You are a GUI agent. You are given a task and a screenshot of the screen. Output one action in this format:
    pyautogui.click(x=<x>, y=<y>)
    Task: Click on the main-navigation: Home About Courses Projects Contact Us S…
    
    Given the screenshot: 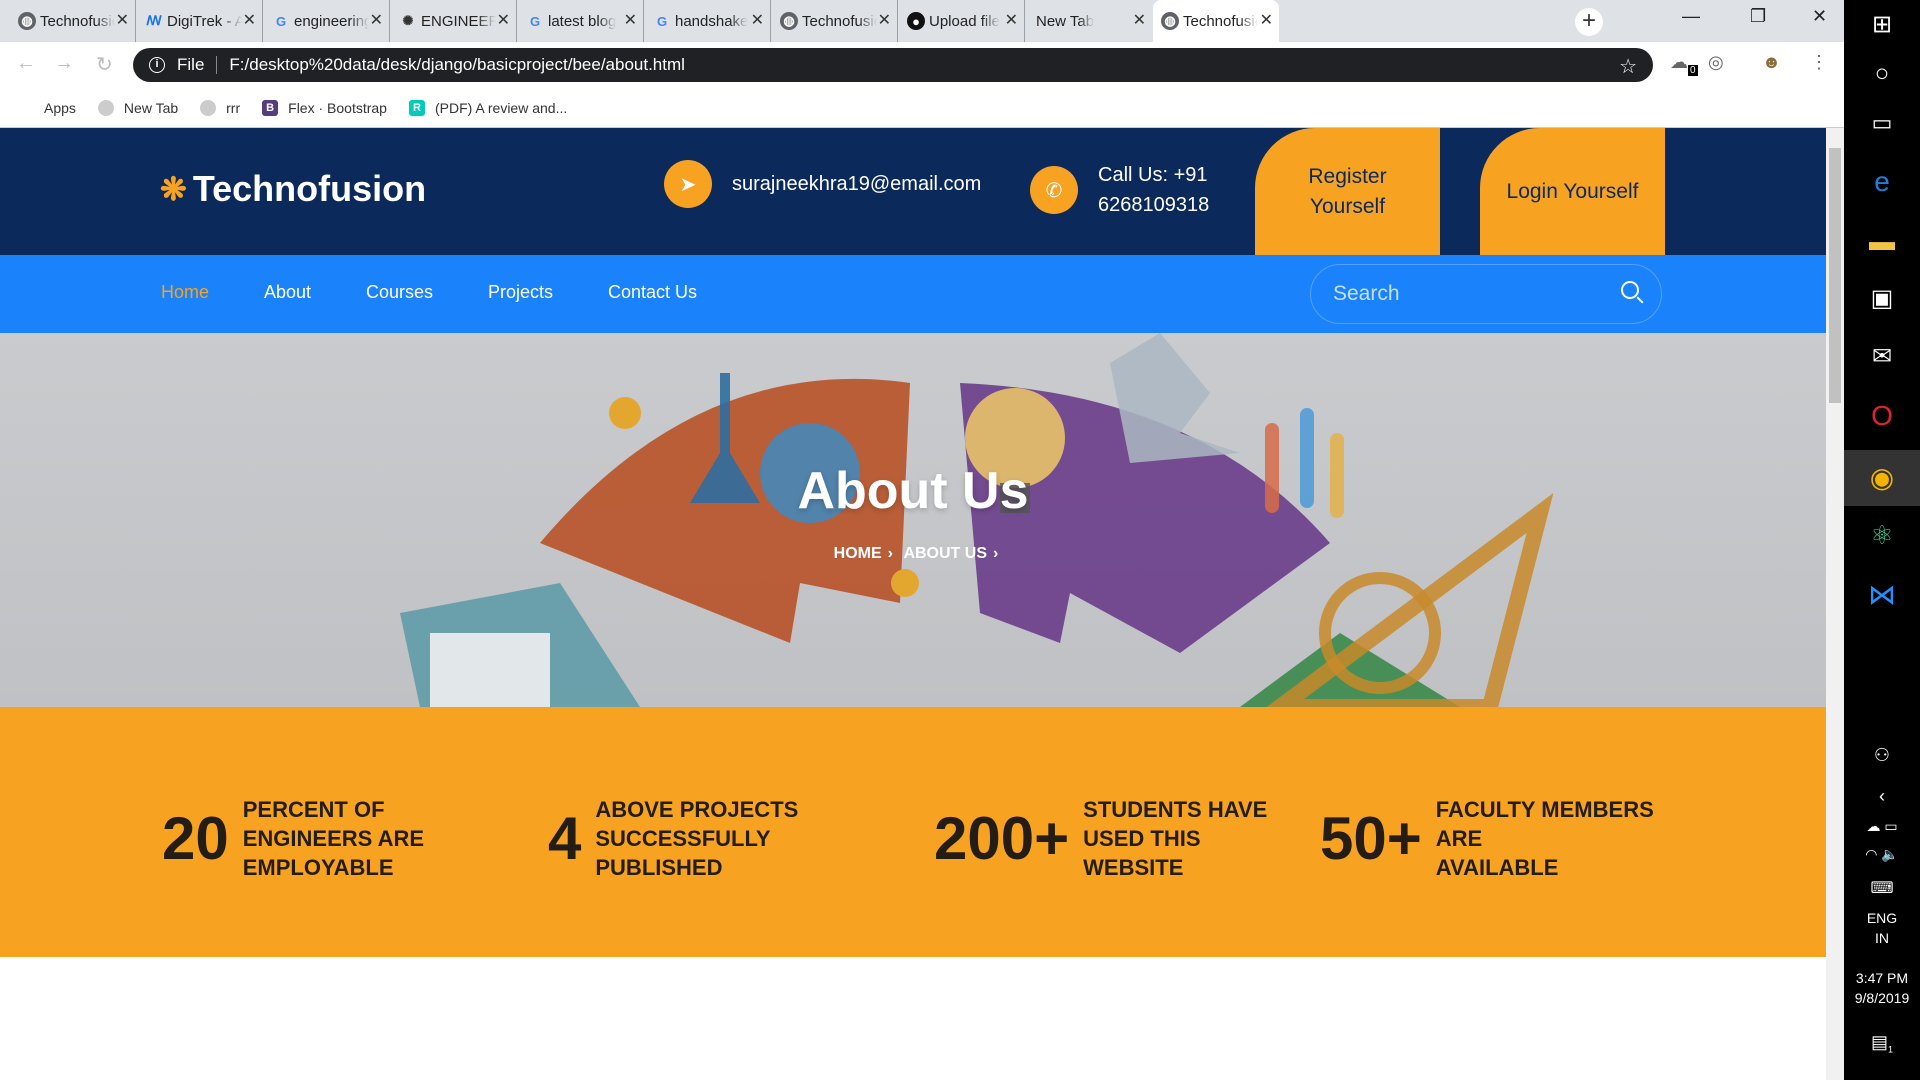 What is the action you would take?
    pyautogui.click(x=913, y=294)
    